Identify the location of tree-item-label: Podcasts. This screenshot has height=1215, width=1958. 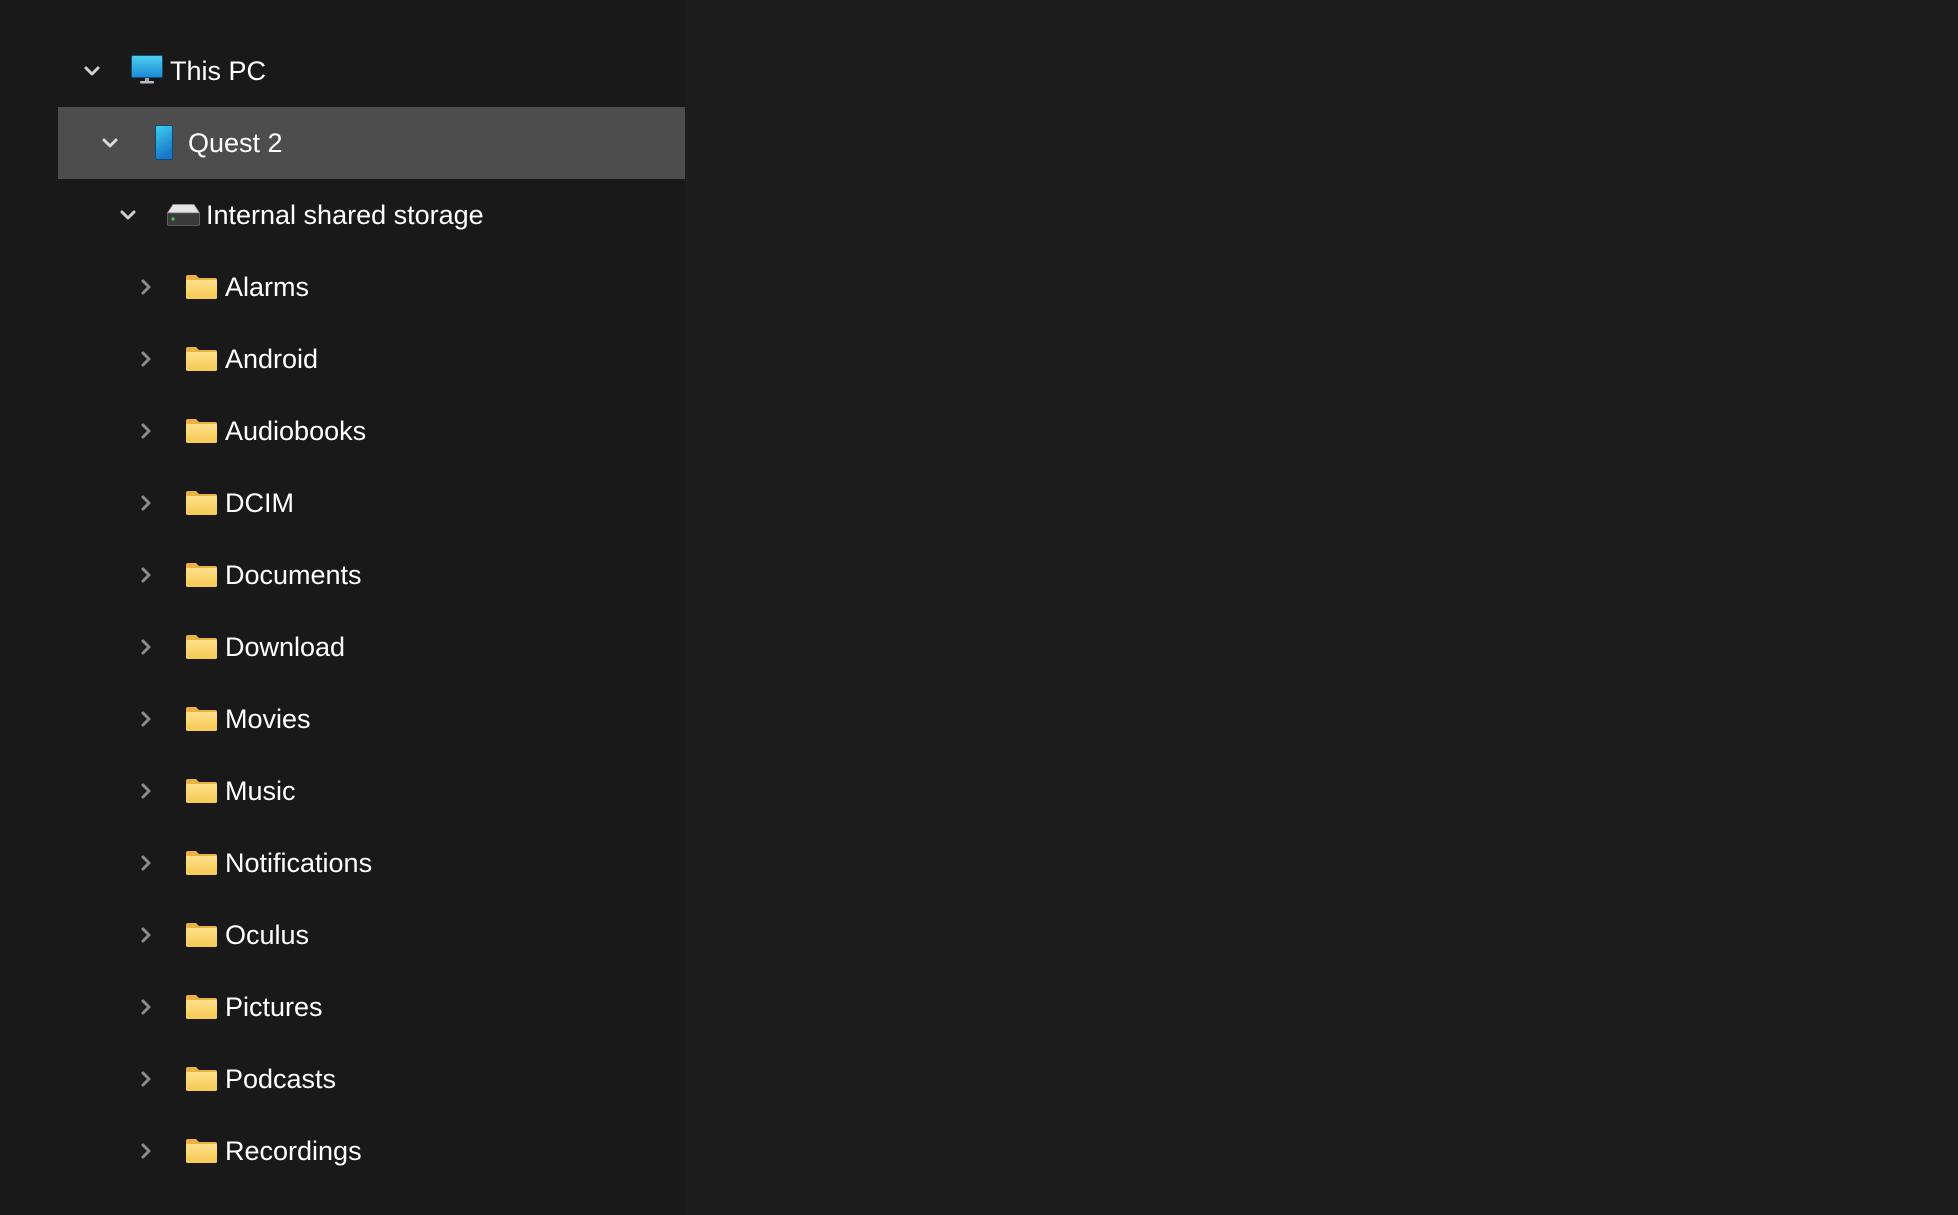
(281, 1079).